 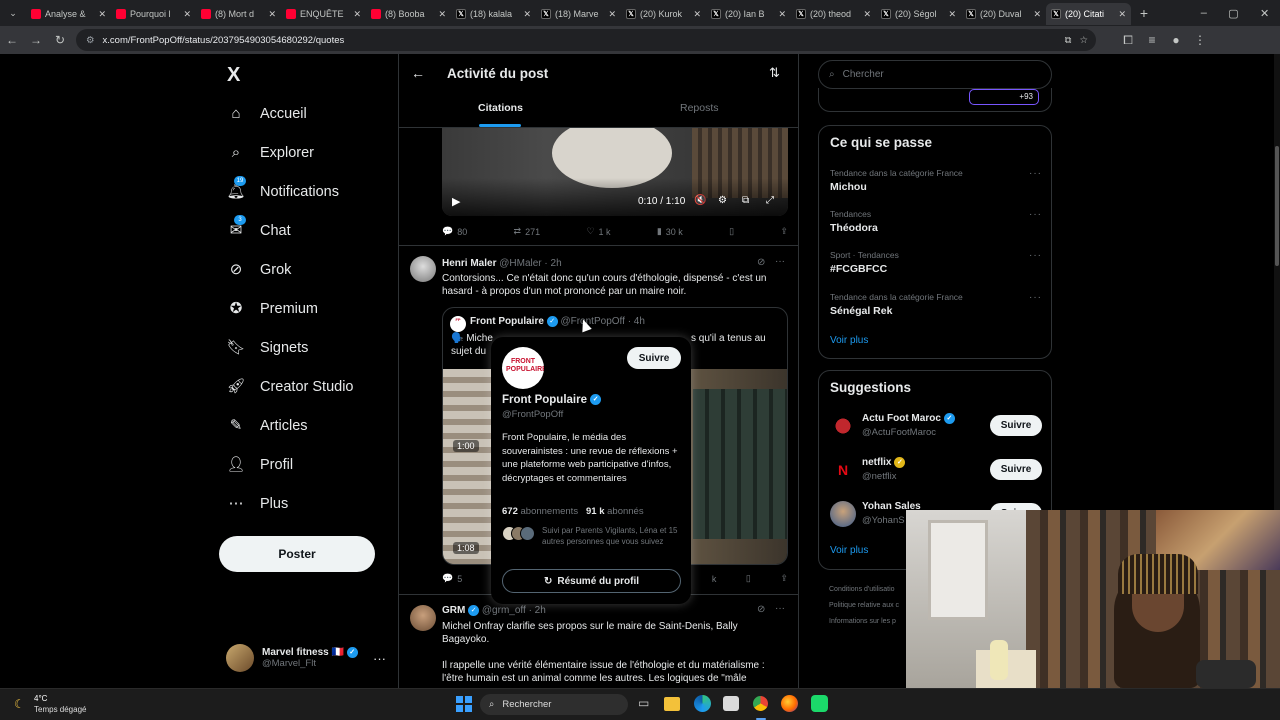 What do you see at coordinates (819, 703) in the screenshot?
I see `app-icon` at bounding box center [819, 703].